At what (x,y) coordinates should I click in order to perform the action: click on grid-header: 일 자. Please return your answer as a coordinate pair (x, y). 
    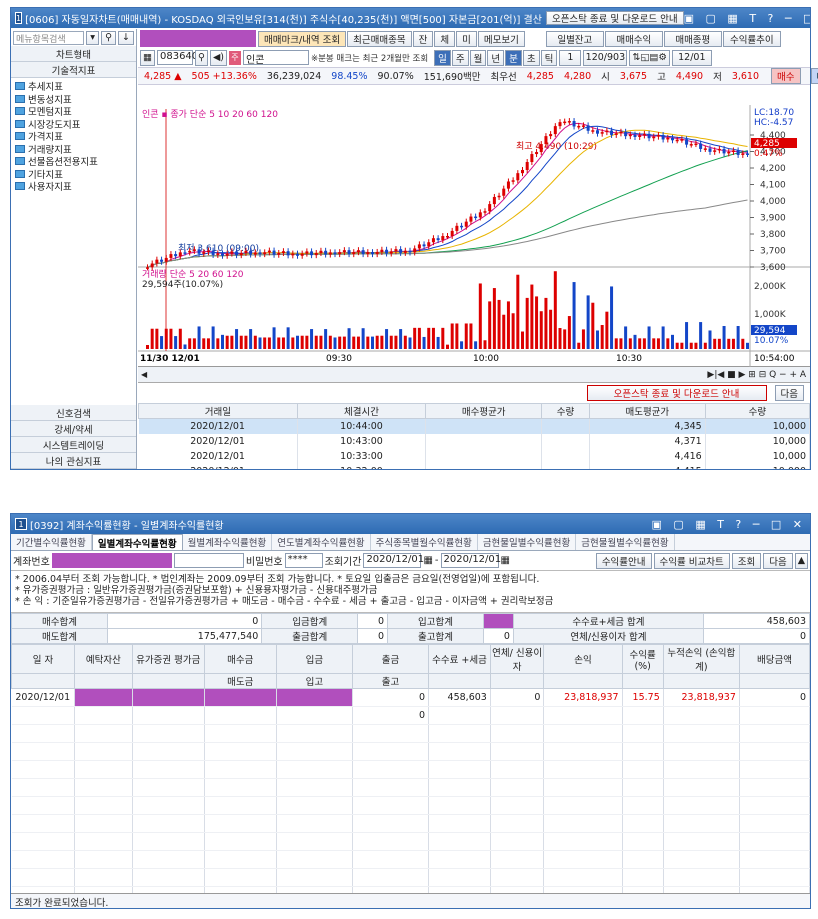
    Looking at the image, I should click on (43, 659).